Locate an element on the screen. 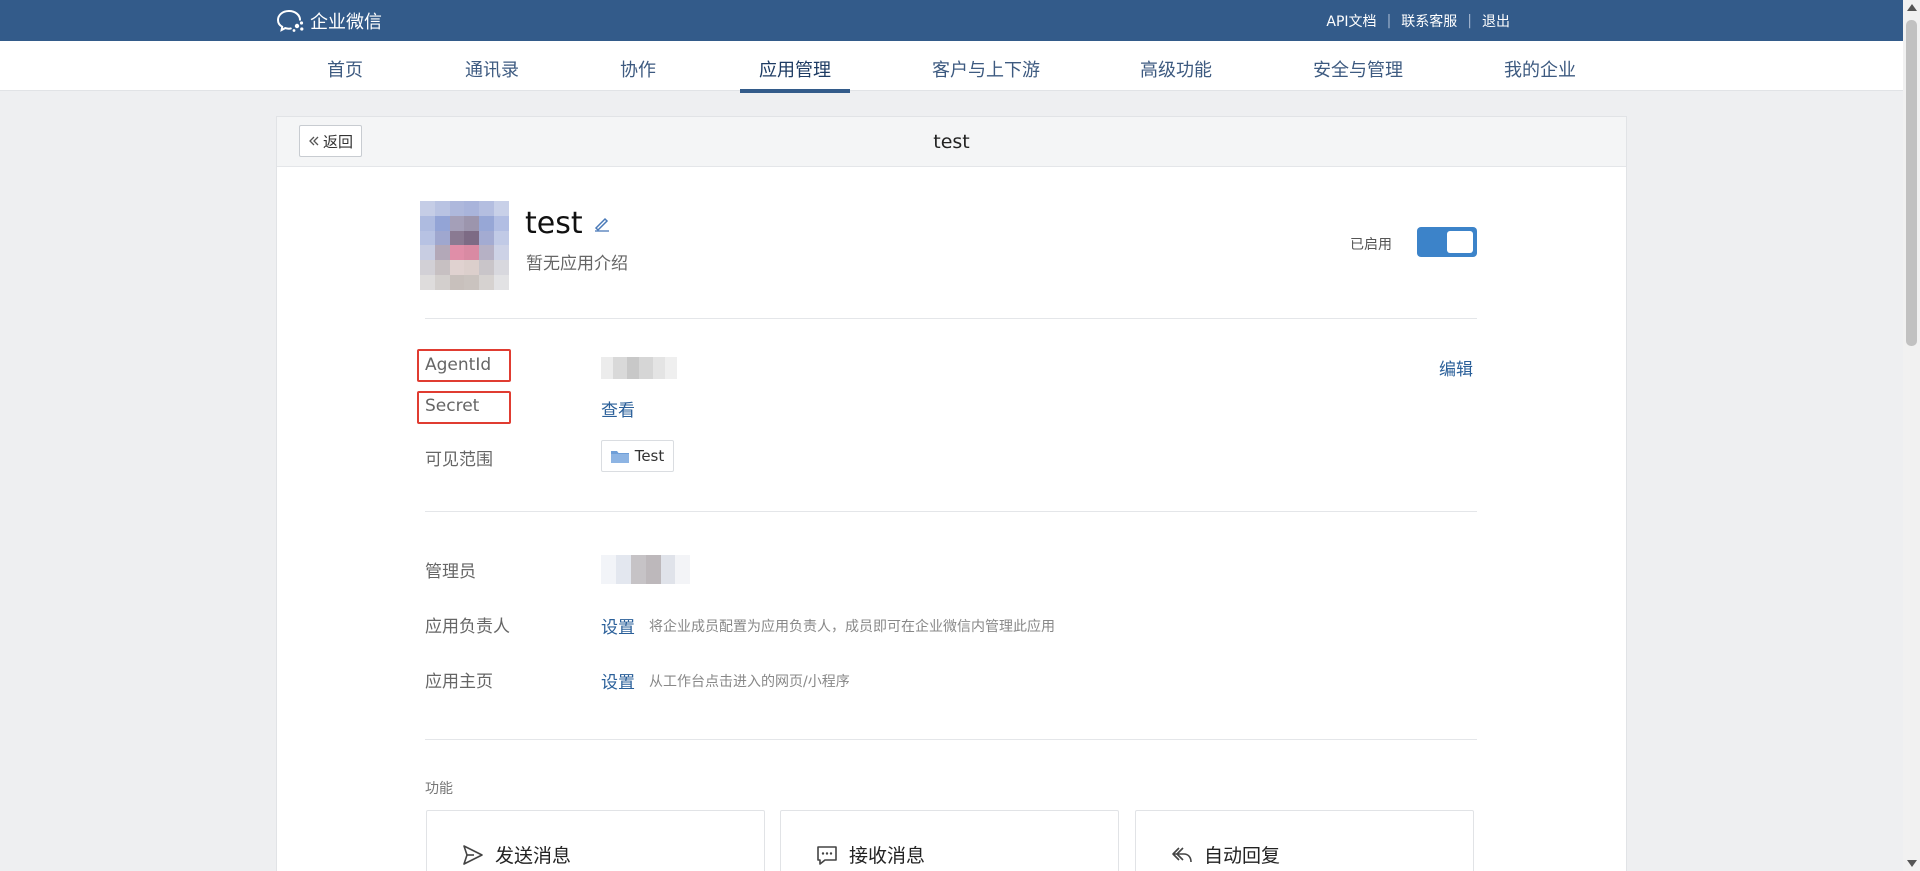 This screenshot has width=1920, height=871. view-secret-link: 查看 is located at coordinates (618, 408).